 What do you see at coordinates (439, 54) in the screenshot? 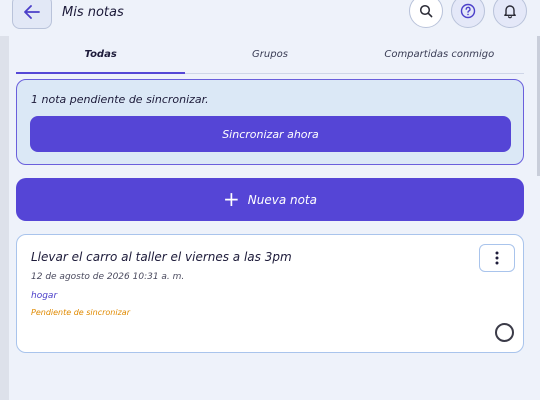
I see `tab-compartidas: Compartidas conmigo` at bounding box center [439, 54].